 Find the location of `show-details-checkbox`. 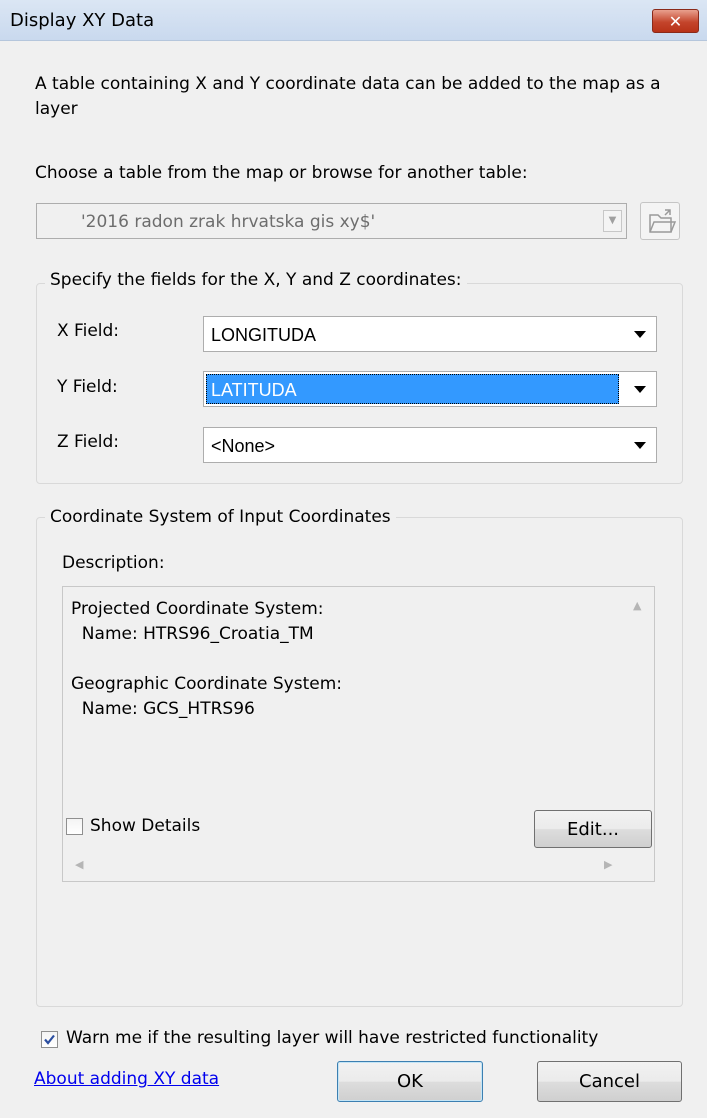

show-details-checkbox is located at coordinates (74, 826).